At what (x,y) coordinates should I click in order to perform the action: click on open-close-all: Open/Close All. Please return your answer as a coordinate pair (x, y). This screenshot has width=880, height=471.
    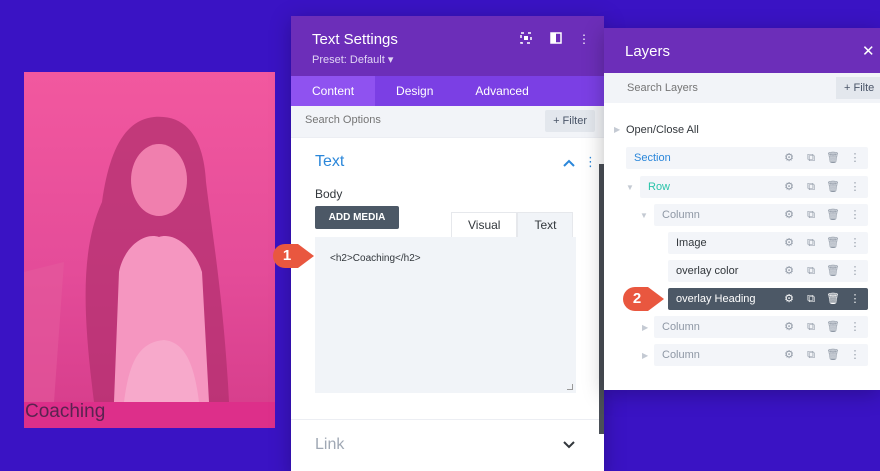
    Looking at the image, I should click on (662, 130).